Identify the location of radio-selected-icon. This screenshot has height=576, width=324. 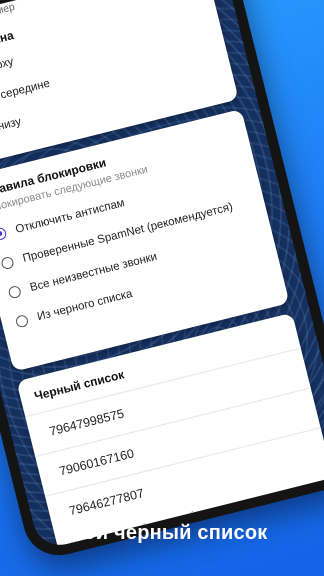
(4, 234).